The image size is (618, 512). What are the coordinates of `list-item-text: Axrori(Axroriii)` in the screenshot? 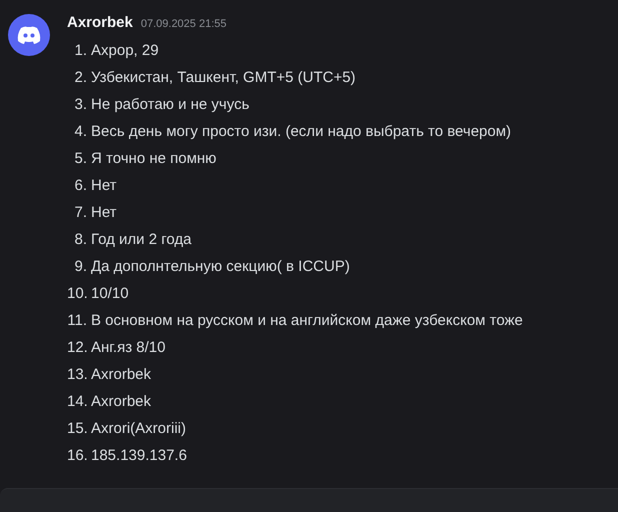 It's located at (138, 428).